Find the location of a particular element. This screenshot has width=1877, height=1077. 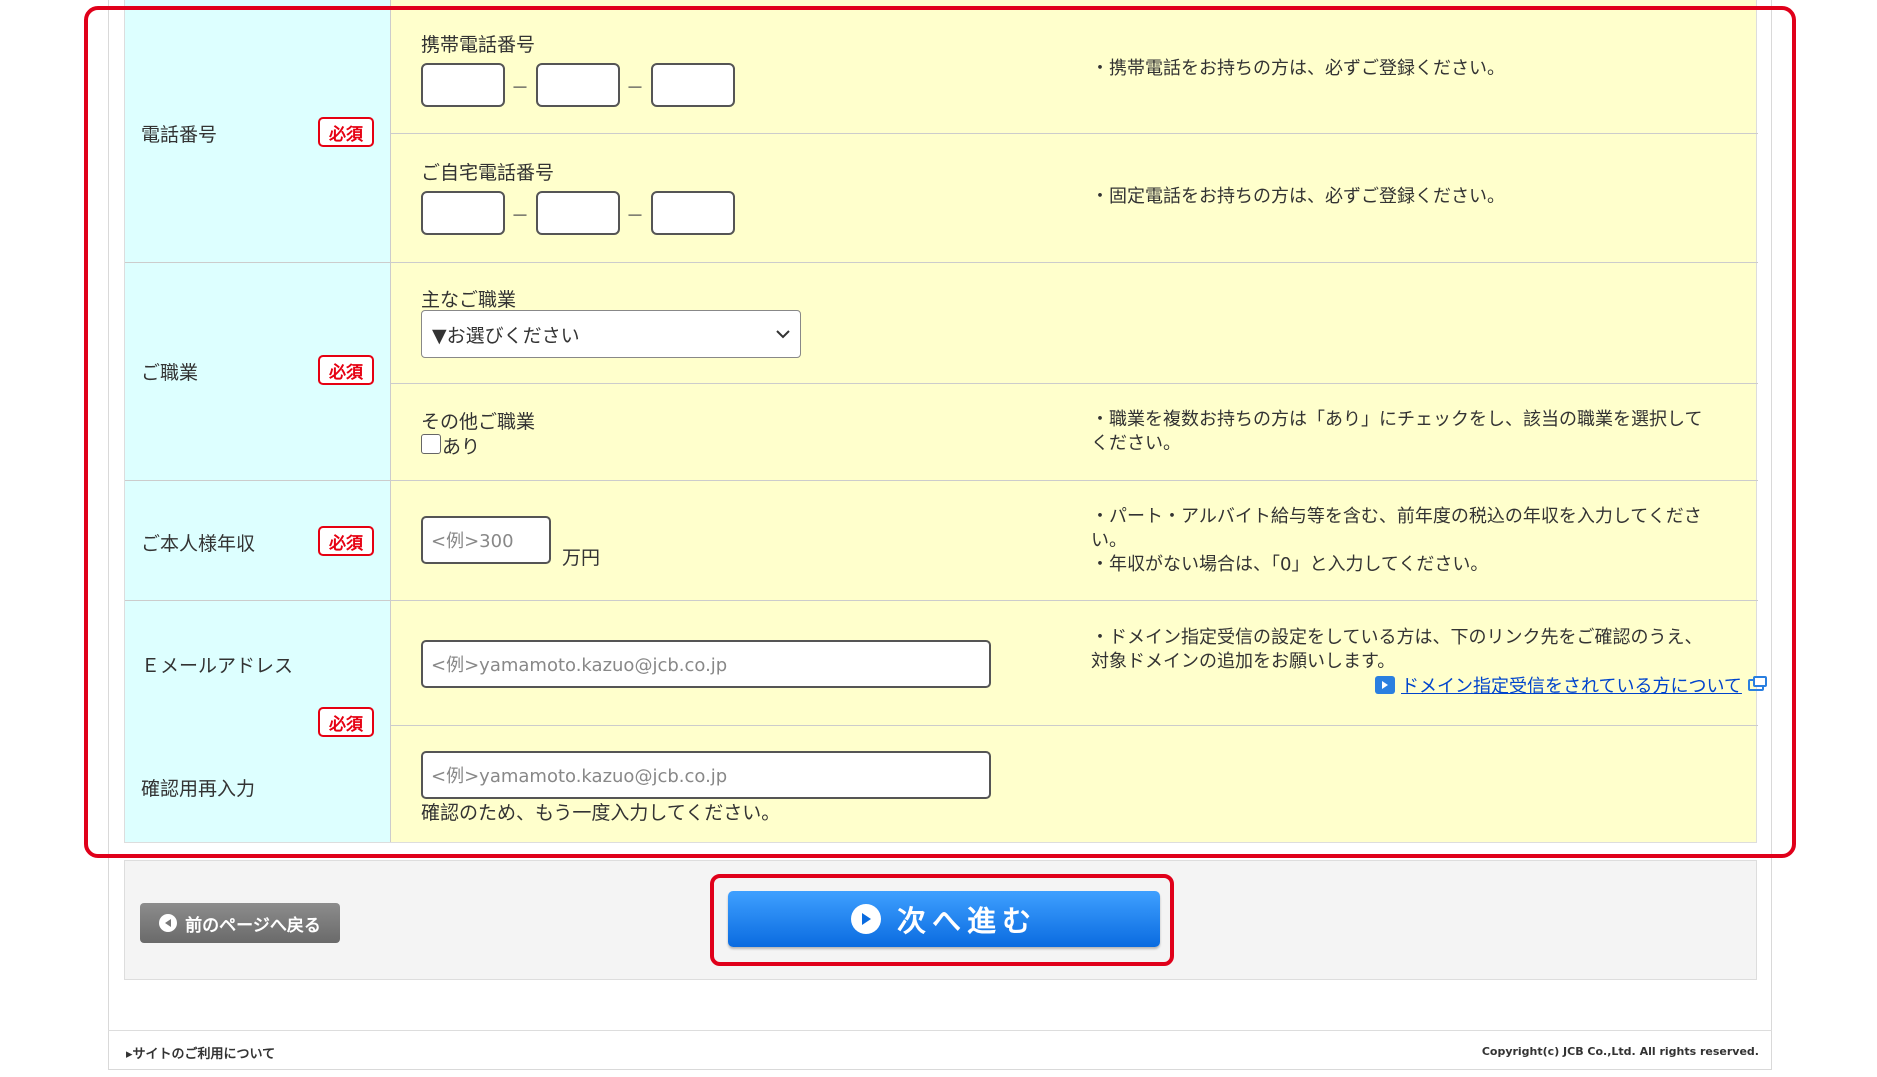

home-phone-label: ご自宅電話番号 is located at coordinates (488, 173).